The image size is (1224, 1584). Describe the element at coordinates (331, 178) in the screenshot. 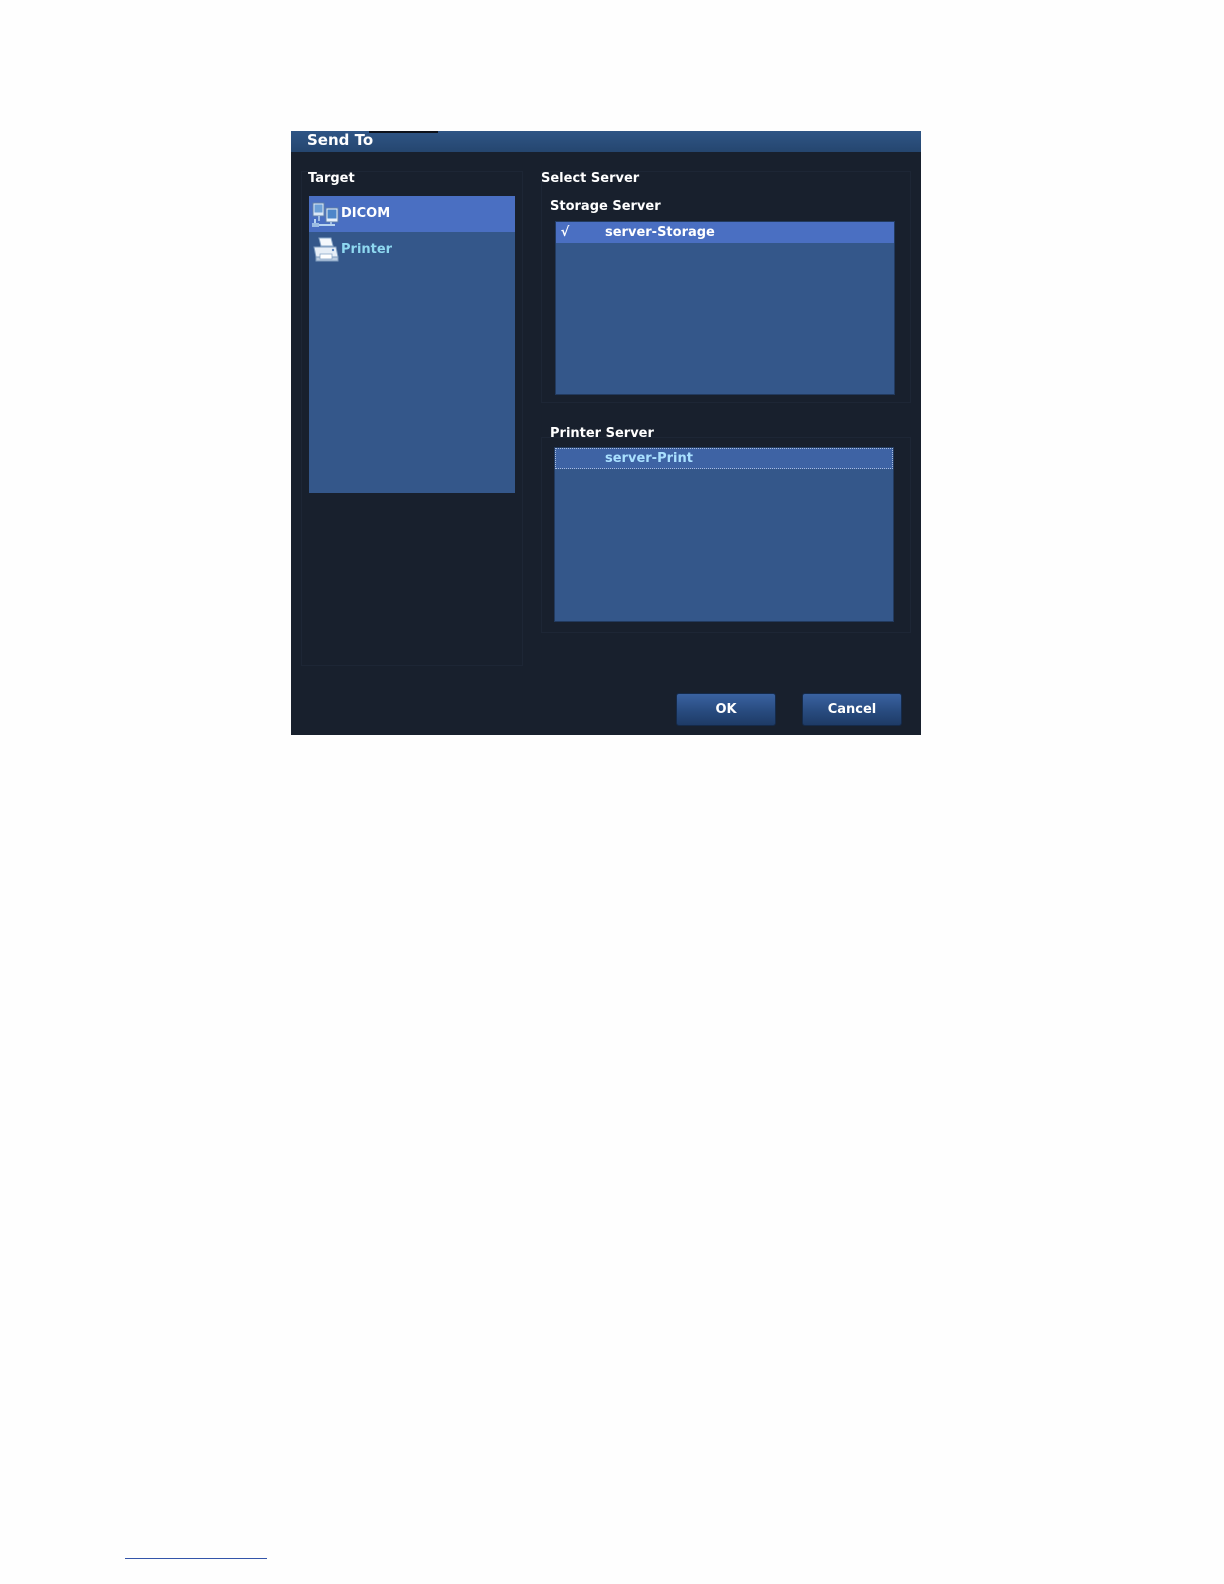

I see `target-label: Target` at that location.